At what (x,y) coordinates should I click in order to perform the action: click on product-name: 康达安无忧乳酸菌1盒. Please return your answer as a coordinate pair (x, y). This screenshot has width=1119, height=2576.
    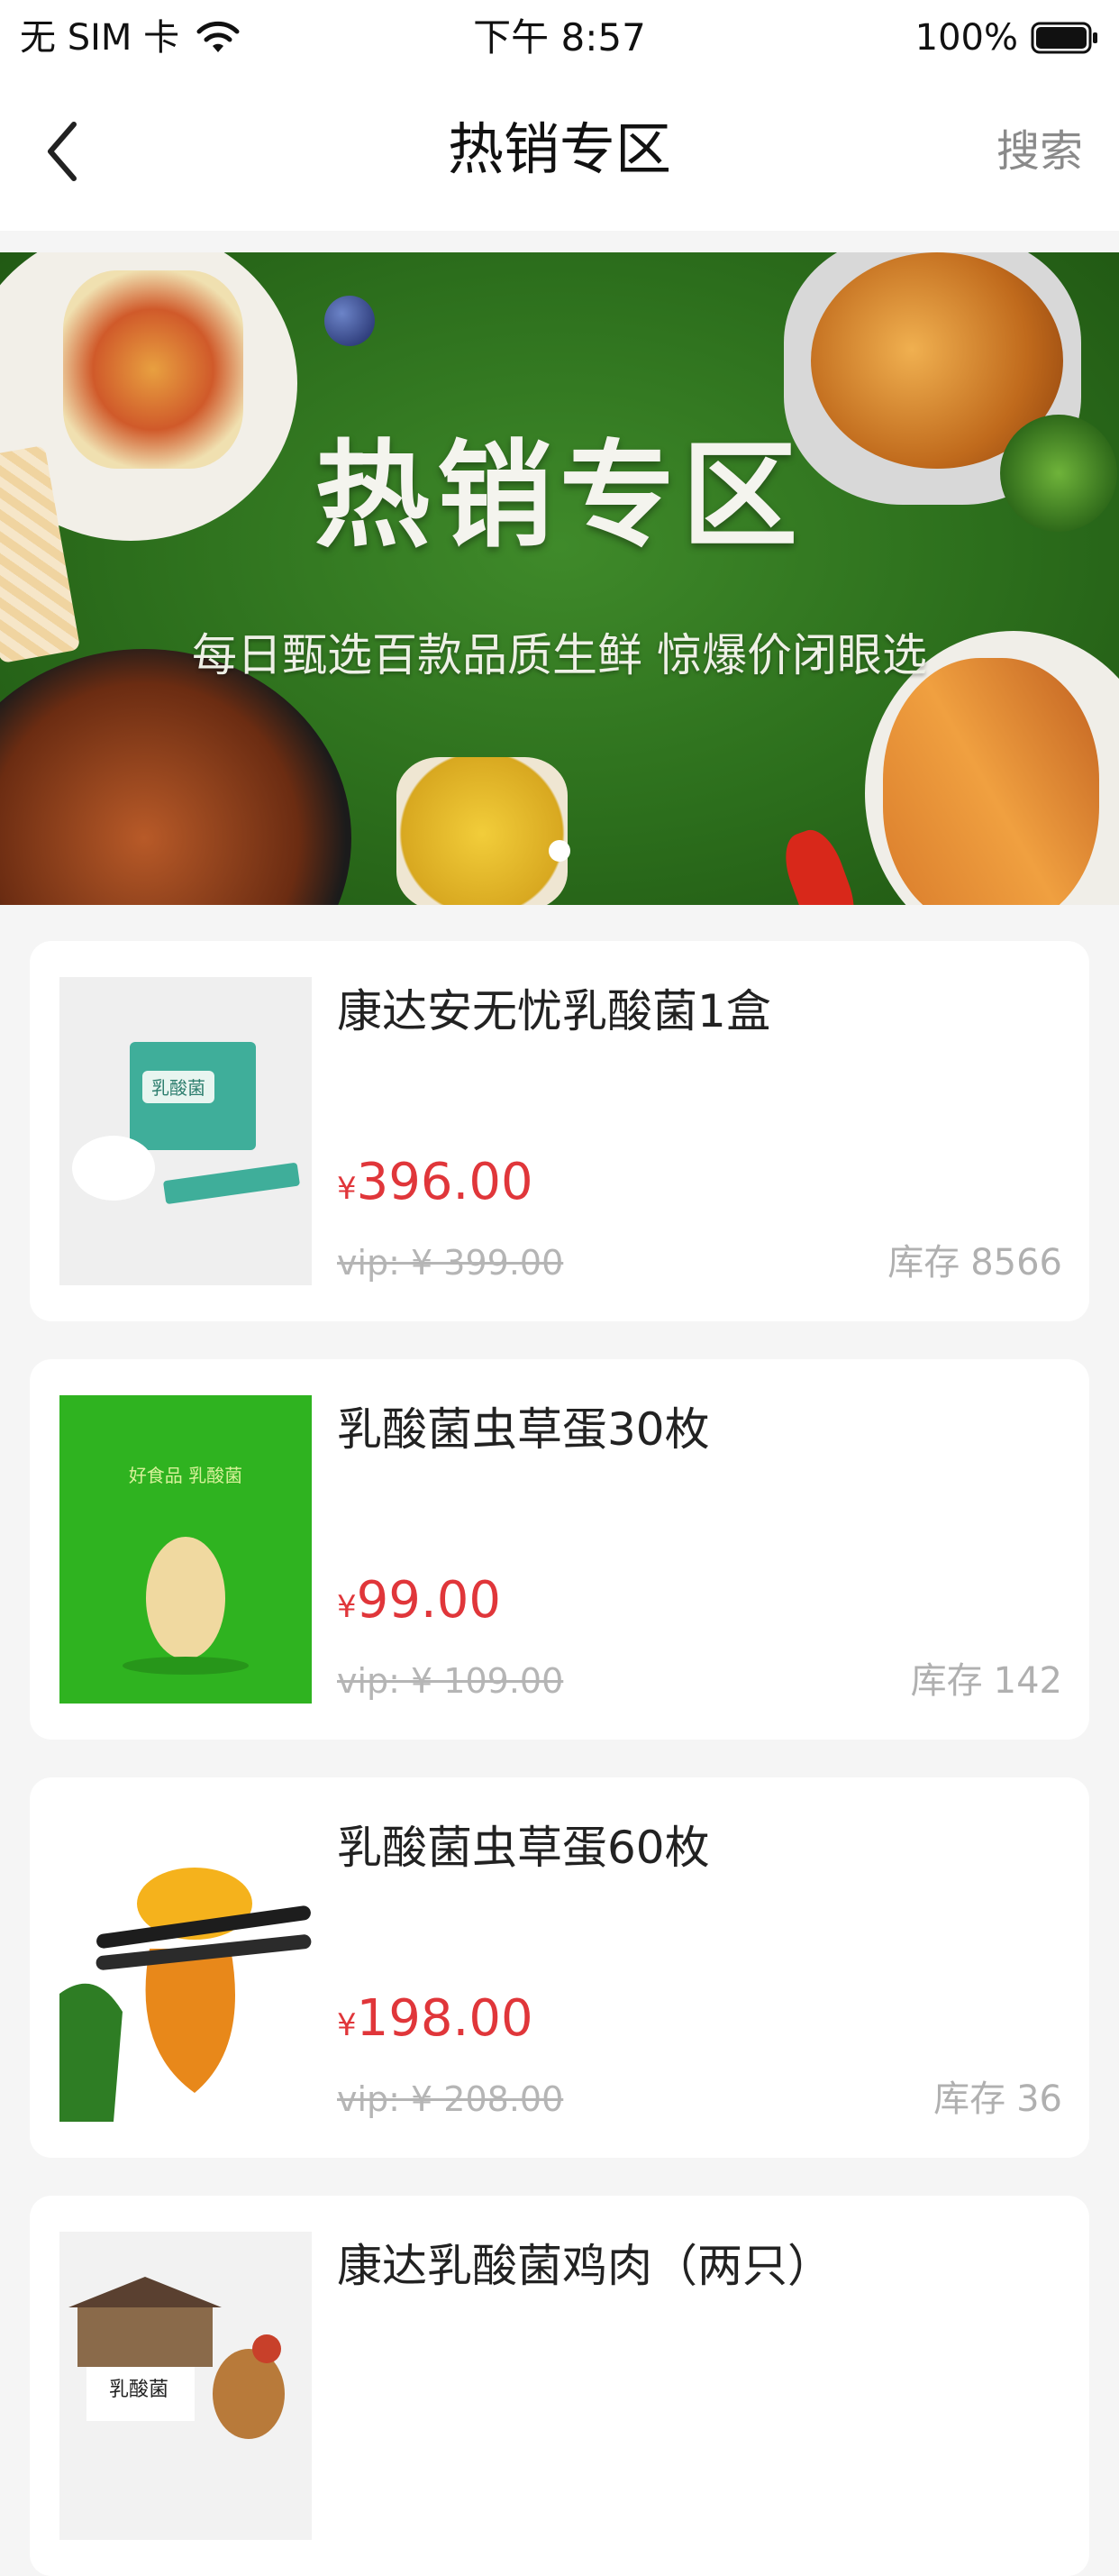
    Looking at the image, I should click on (554, 1011).